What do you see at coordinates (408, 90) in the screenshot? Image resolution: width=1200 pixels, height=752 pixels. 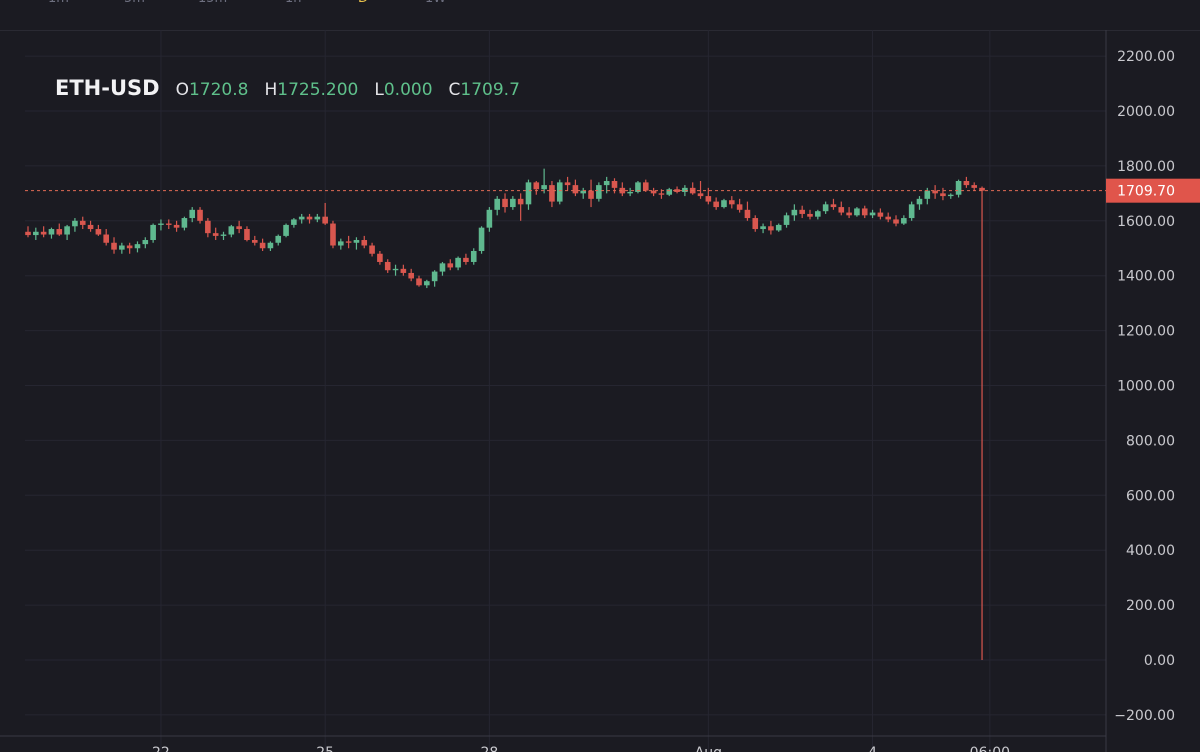 I see `low-value: 0.000` at bounding box center [408, 90].